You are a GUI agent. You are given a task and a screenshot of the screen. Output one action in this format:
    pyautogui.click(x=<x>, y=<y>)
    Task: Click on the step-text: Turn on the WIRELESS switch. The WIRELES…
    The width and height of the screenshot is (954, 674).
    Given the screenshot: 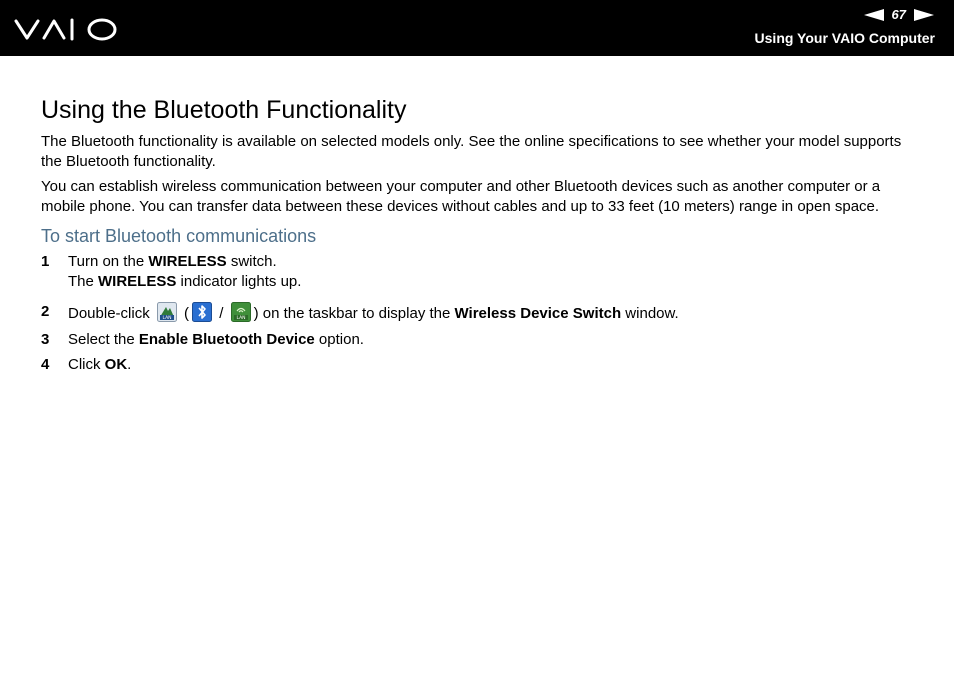 What is the action you would take?
    pyautogui.click(x=494, y=271)
    